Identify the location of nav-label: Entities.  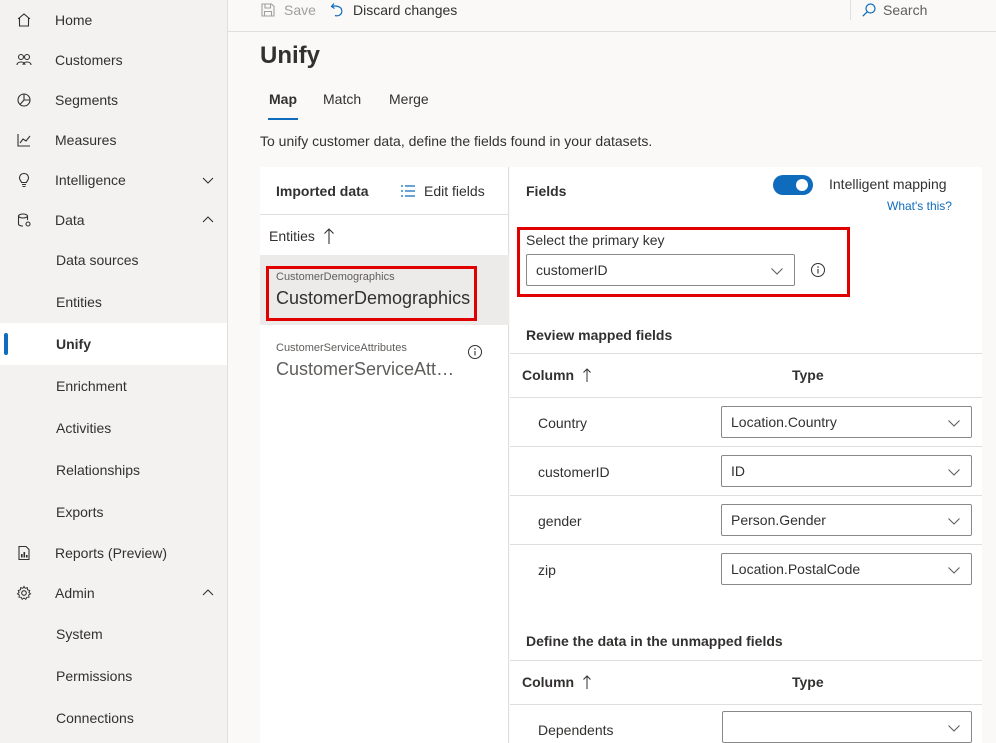
(79, 302).